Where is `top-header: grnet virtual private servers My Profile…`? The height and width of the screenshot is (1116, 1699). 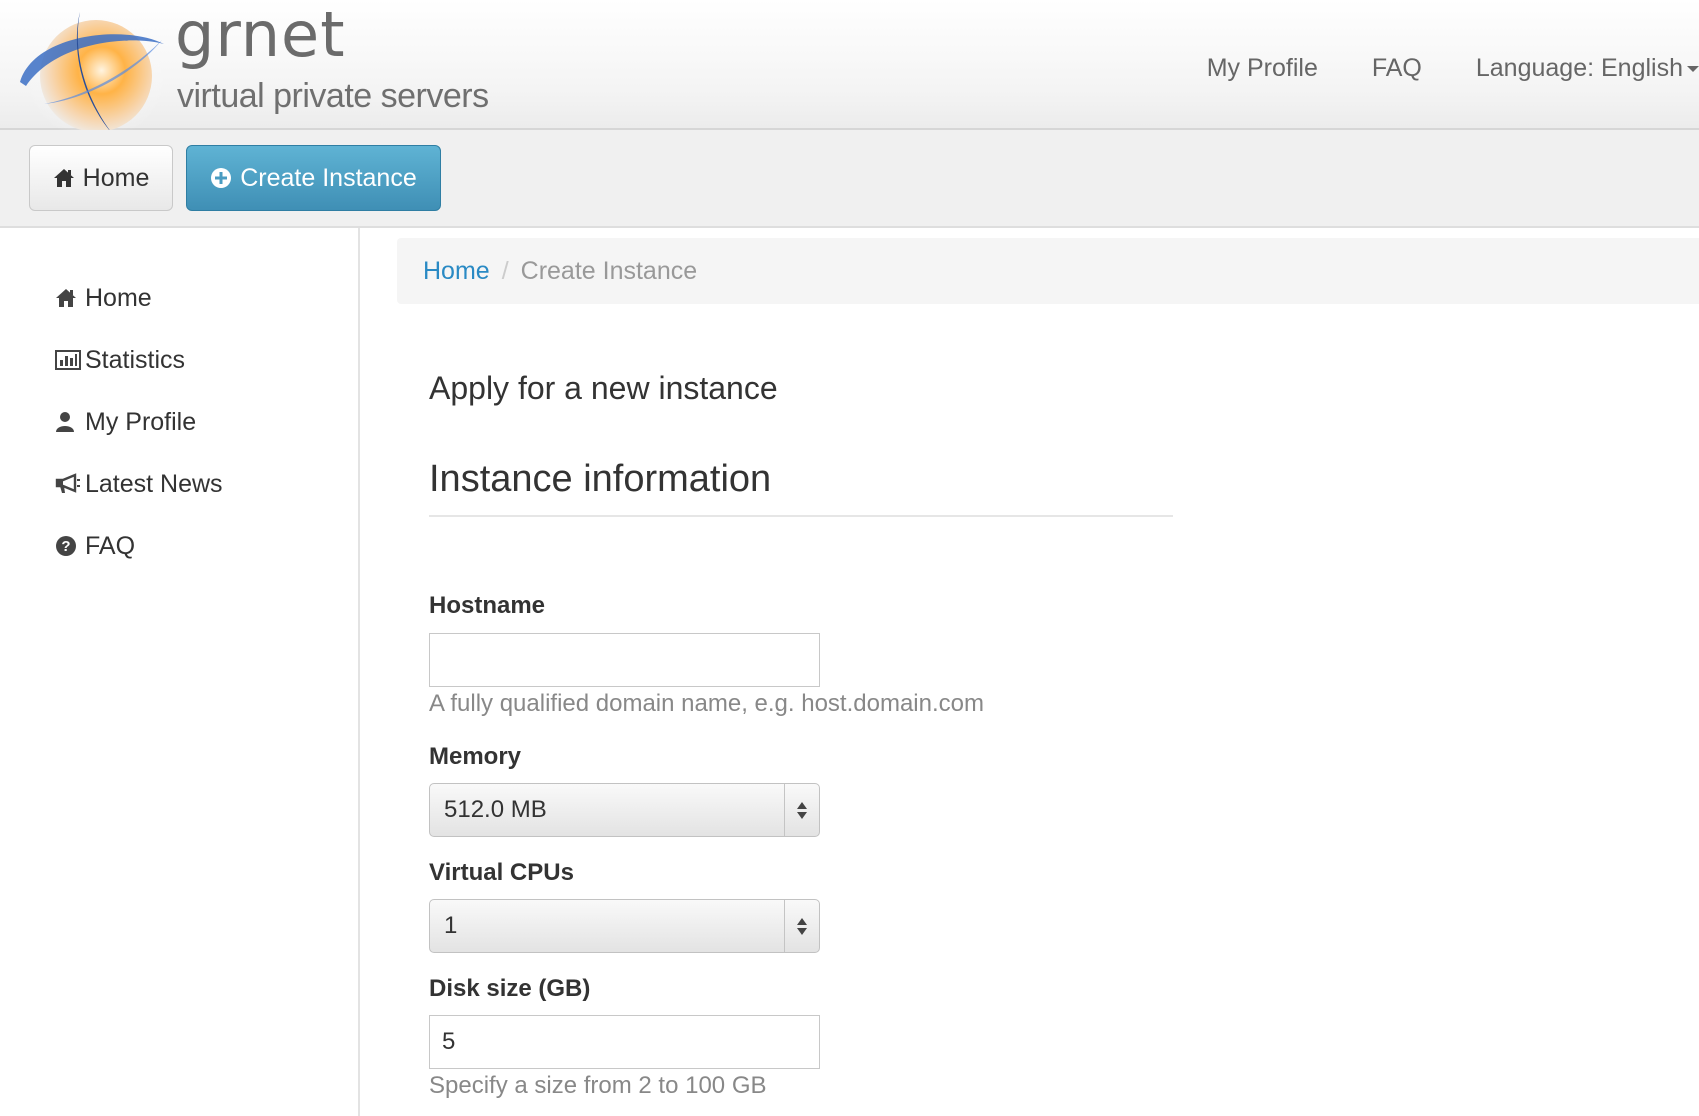
top-header: grnet virtual private servers My Profile… is located at coordinates (849, 70).